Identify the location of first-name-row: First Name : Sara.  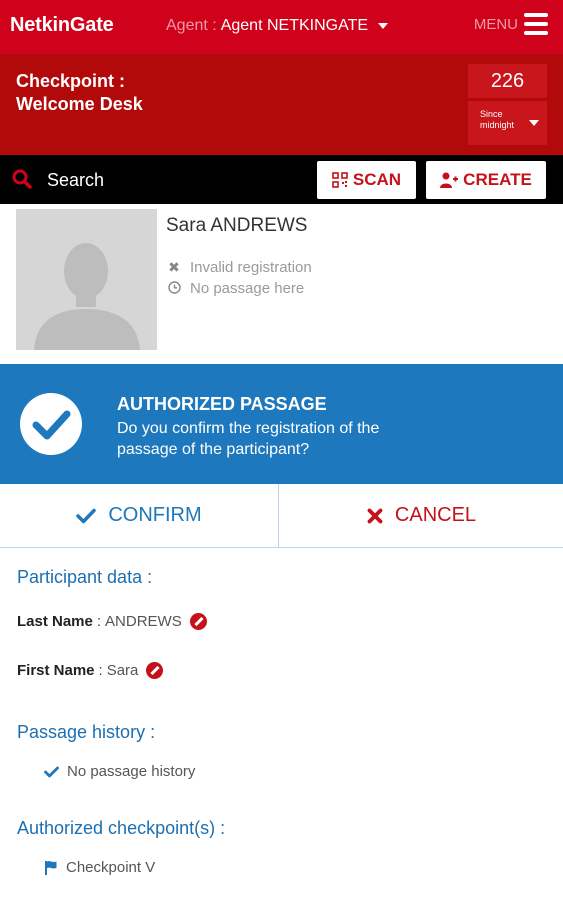
(90, 670).